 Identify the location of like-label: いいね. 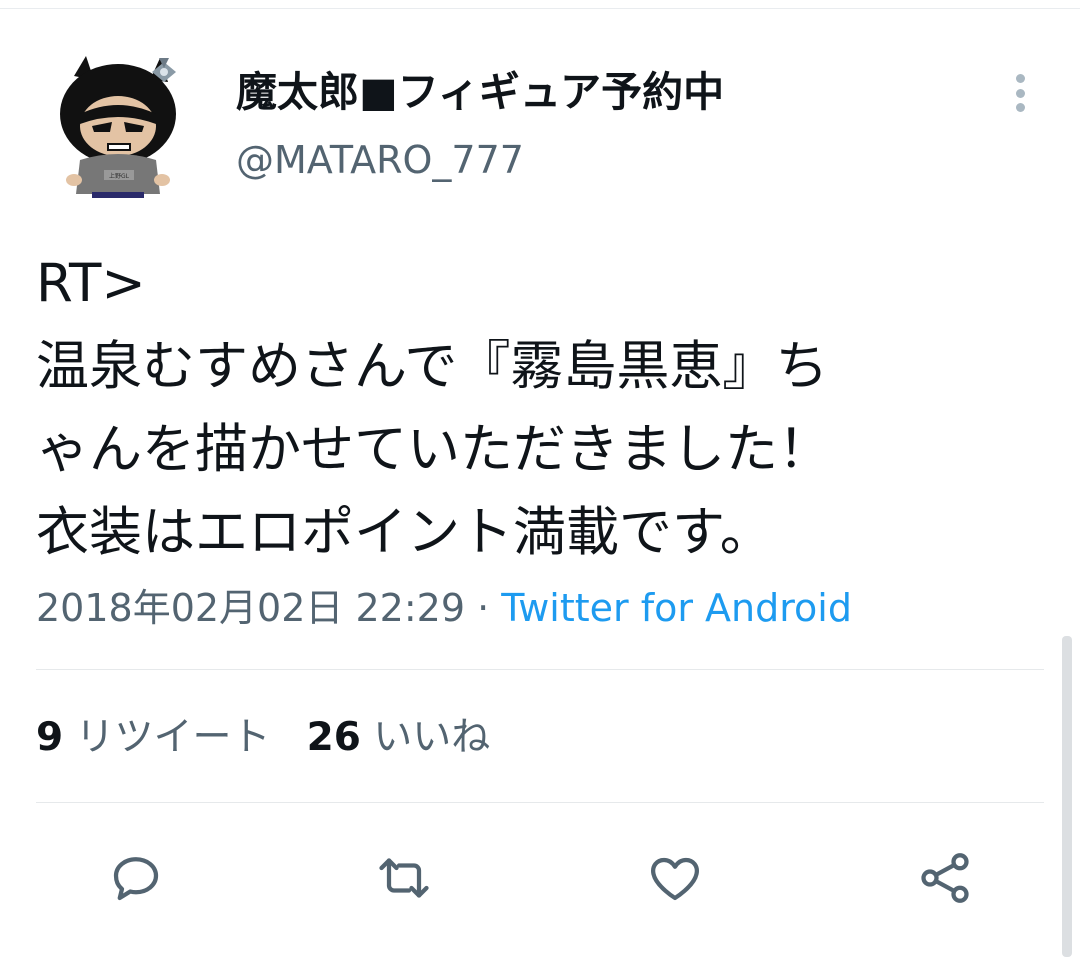
(432, 737).